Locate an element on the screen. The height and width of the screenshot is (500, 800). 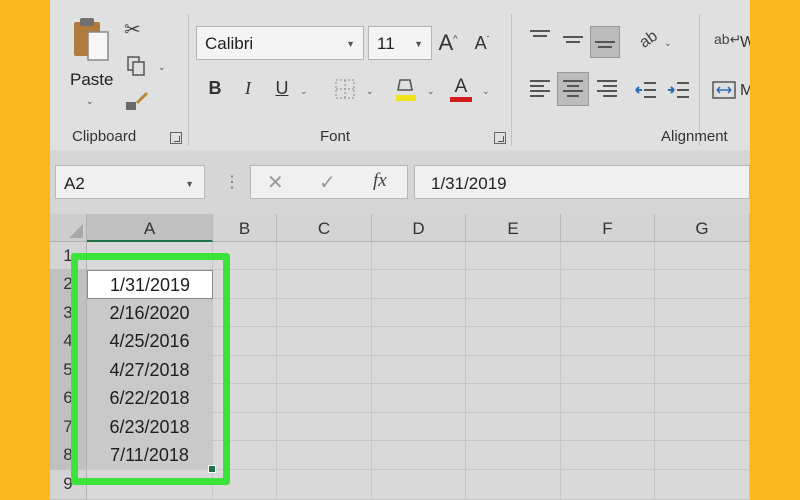
insert-function-icon: fx is located at coordinates (380, 181).